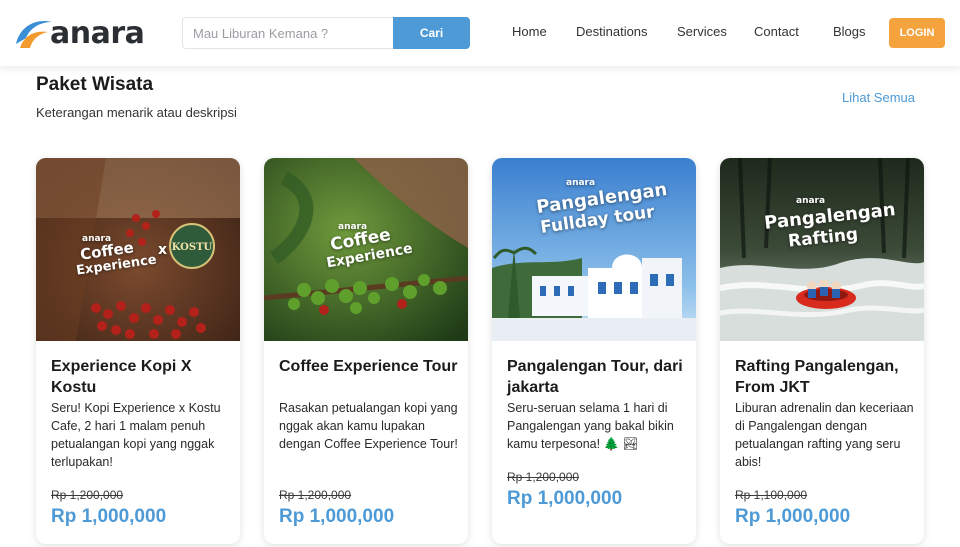 Image resolution: width=960 pixels, height=547 pixels. I want to click on search-bar: Cari, so click(326, 33).